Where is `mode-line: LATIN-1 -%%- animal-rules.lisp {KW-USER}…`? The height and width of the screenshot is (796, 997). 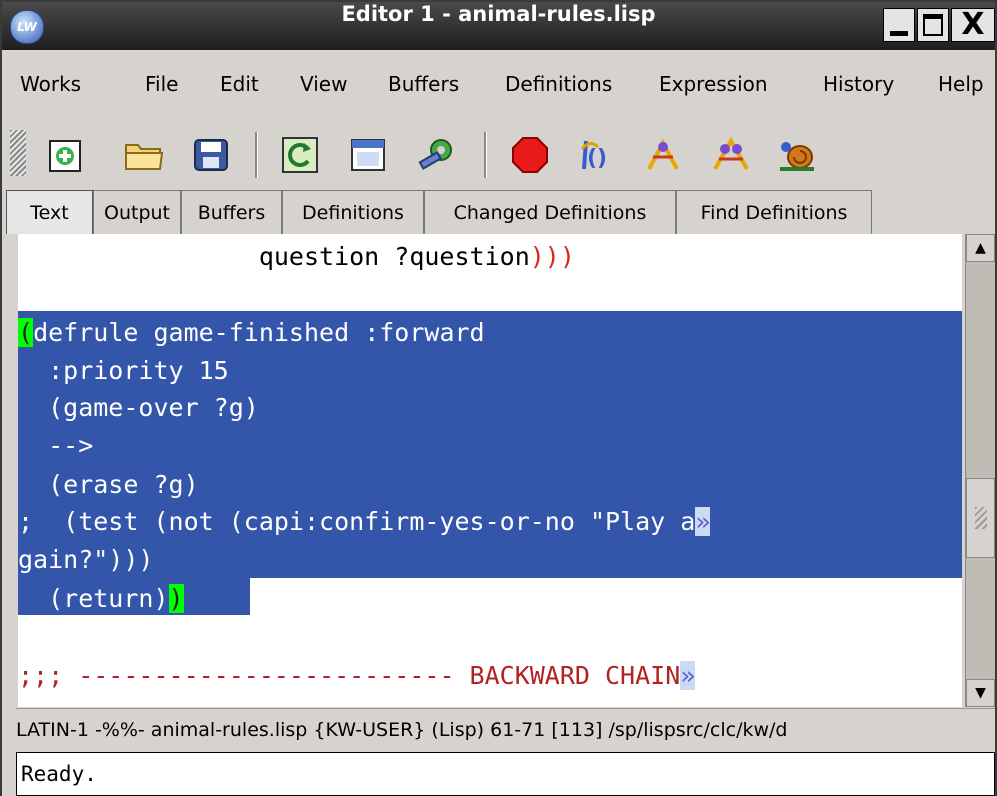
mode-line: LATIN-1 -%%- animal-rules.lisp {KW-USER}… is located at coordinates (505, 729).